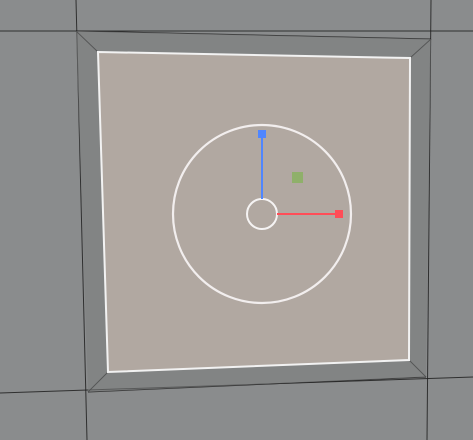 The width and height of the screenshot is (473, 440). What do you see at coordinates (262, 134) in the screenshot?
I see `z-axis-handle` at bounding box center [262, 134].